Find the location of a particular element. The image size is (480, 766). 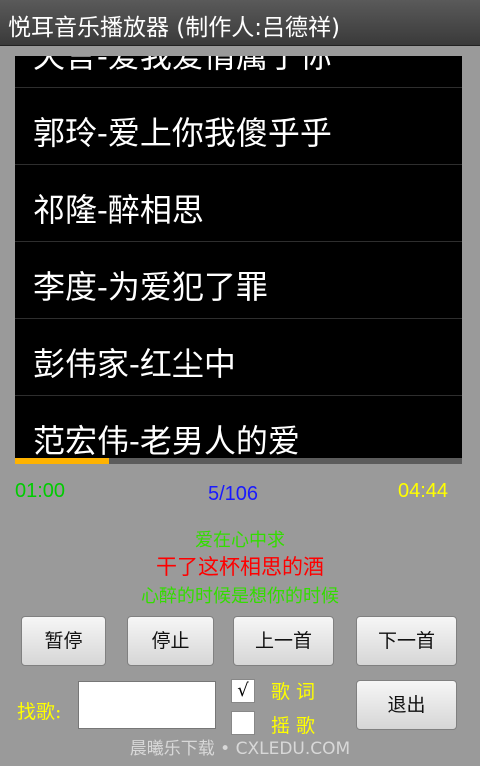

find-song-label: 找歌: is located at coordinates (39, 712).